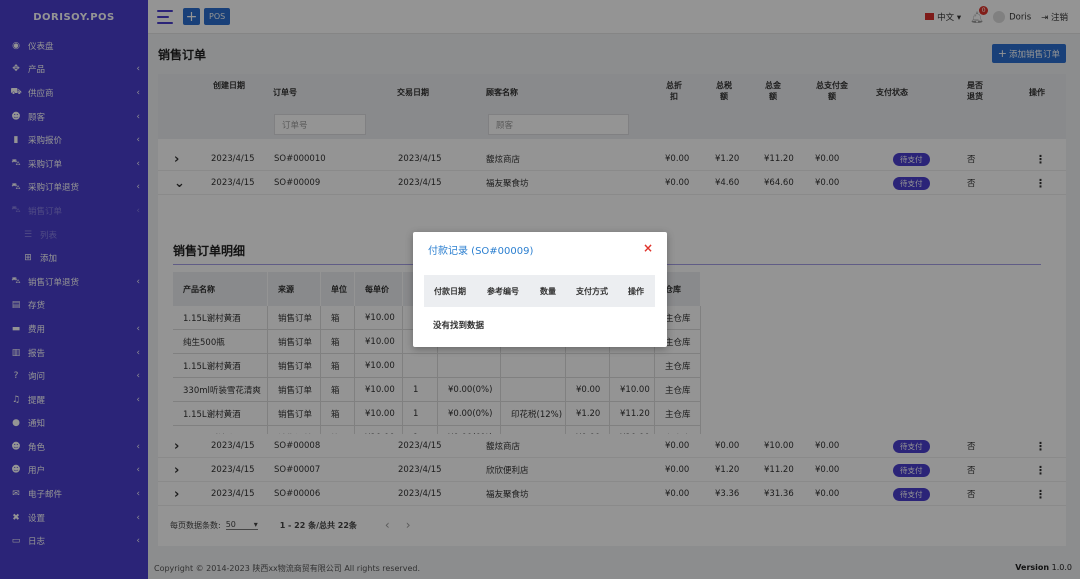 The image size is (1080, 579). What do you see at coordinates (592, 291) in the screenshot?
I see `modal-col-header: 支付方式` at bounding box center [592, 291].